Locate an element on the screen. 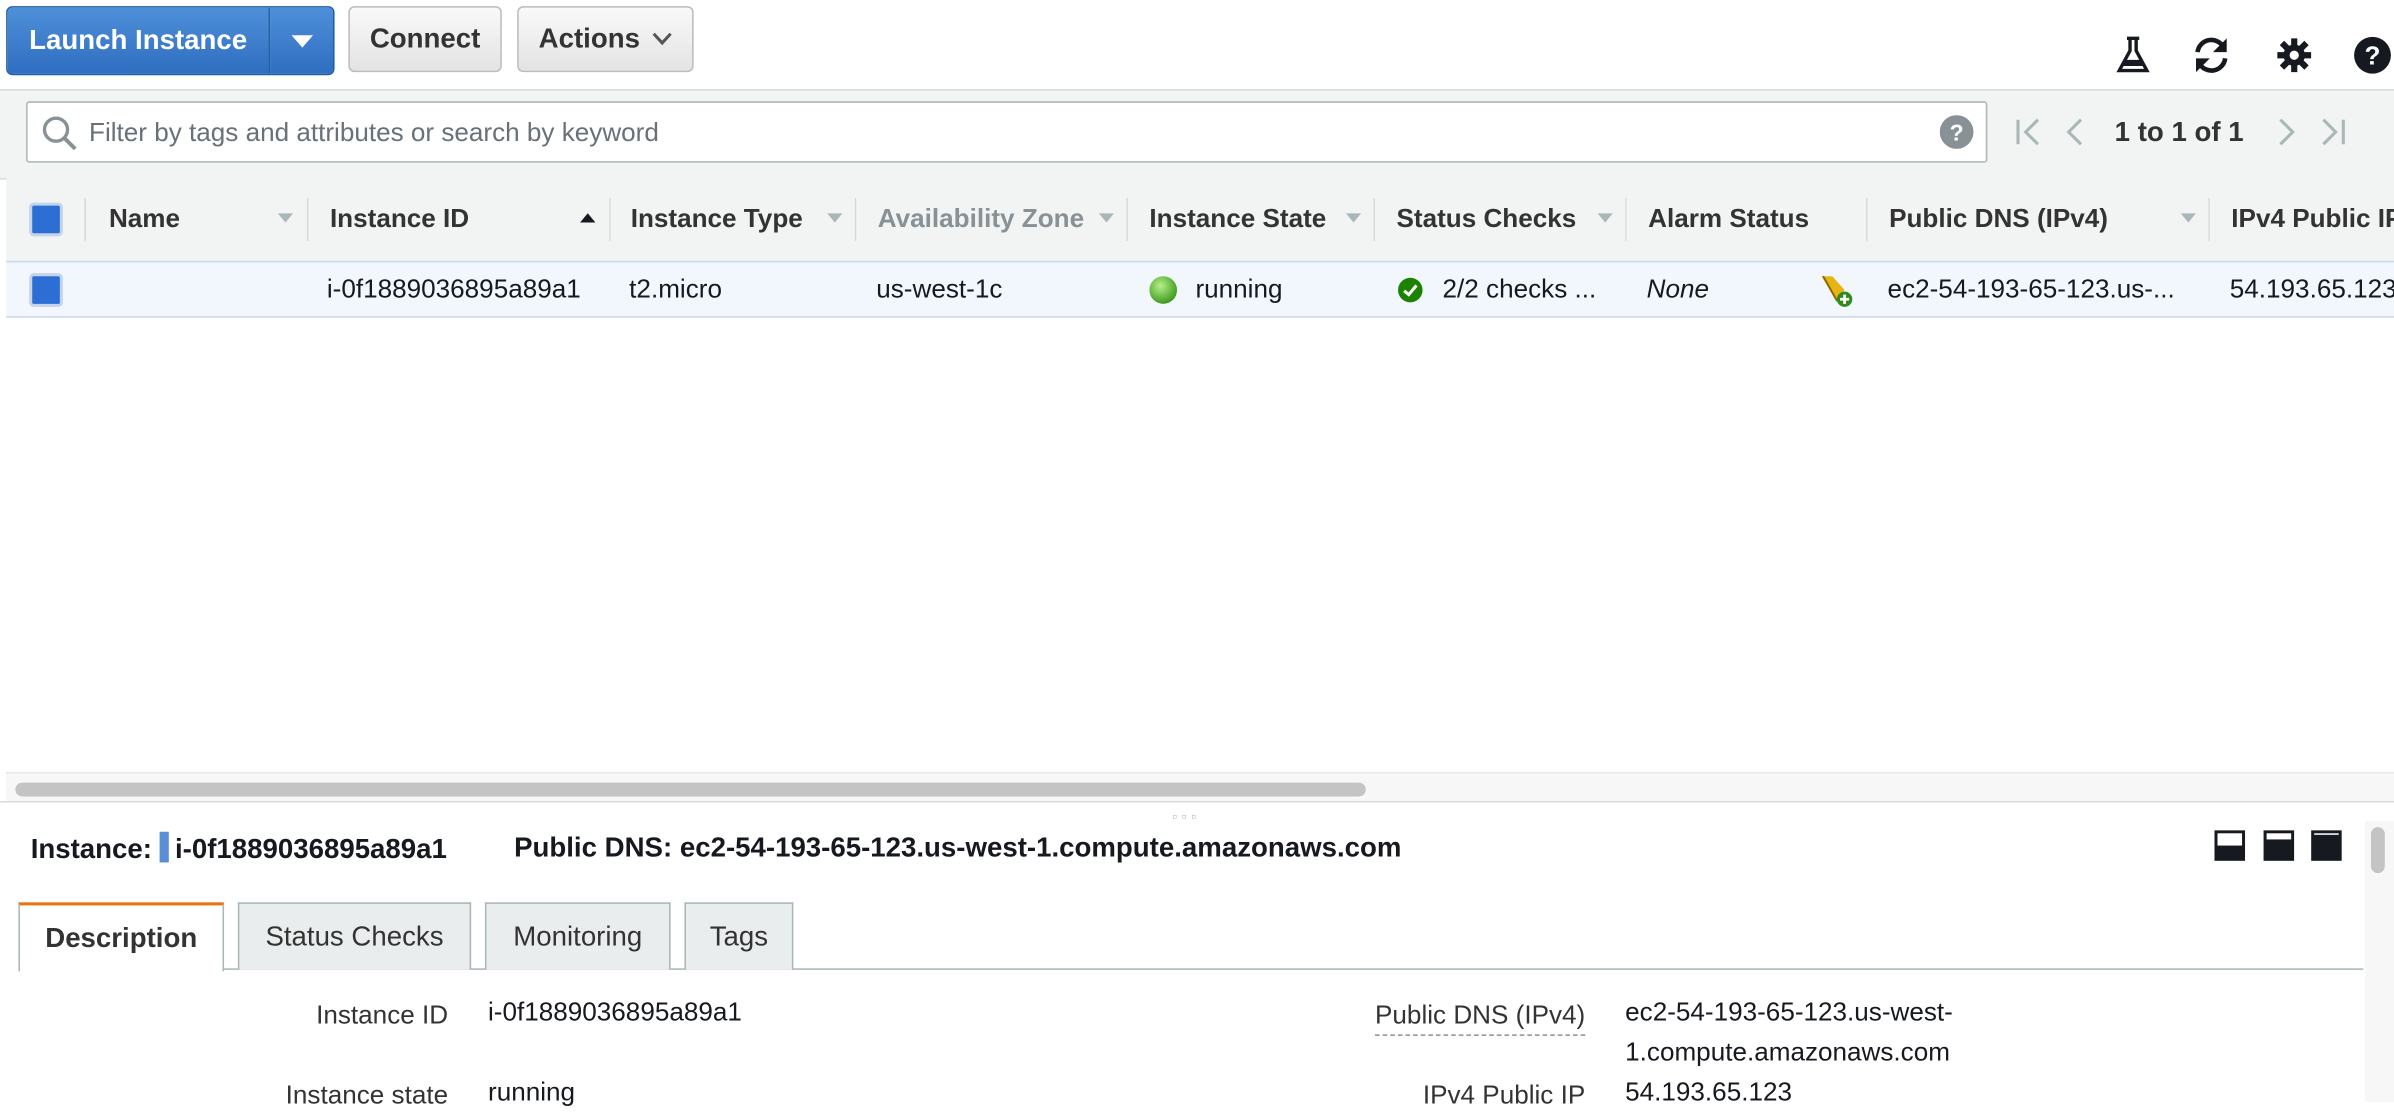  tab-status-checks: Status Checks is located at coordinates (354, 936).